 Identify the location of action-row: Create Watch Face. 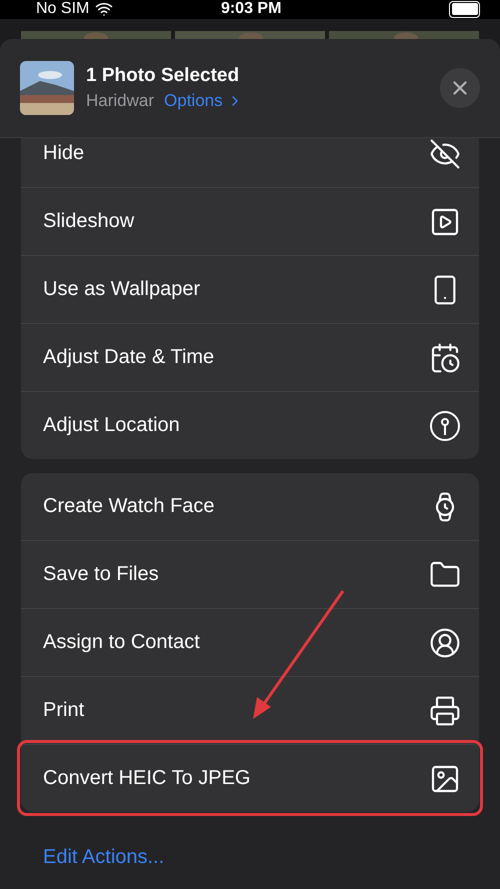
(250, 506).